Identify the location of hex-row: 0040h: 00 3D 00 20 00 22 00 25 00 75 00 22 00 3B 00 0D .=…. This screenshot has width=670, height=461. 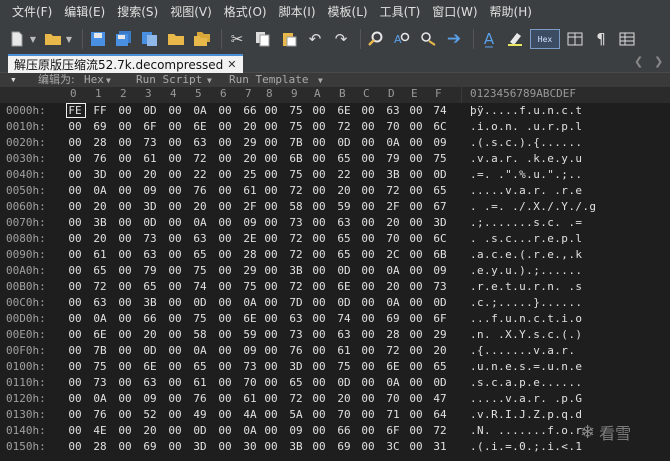
(335, 174).